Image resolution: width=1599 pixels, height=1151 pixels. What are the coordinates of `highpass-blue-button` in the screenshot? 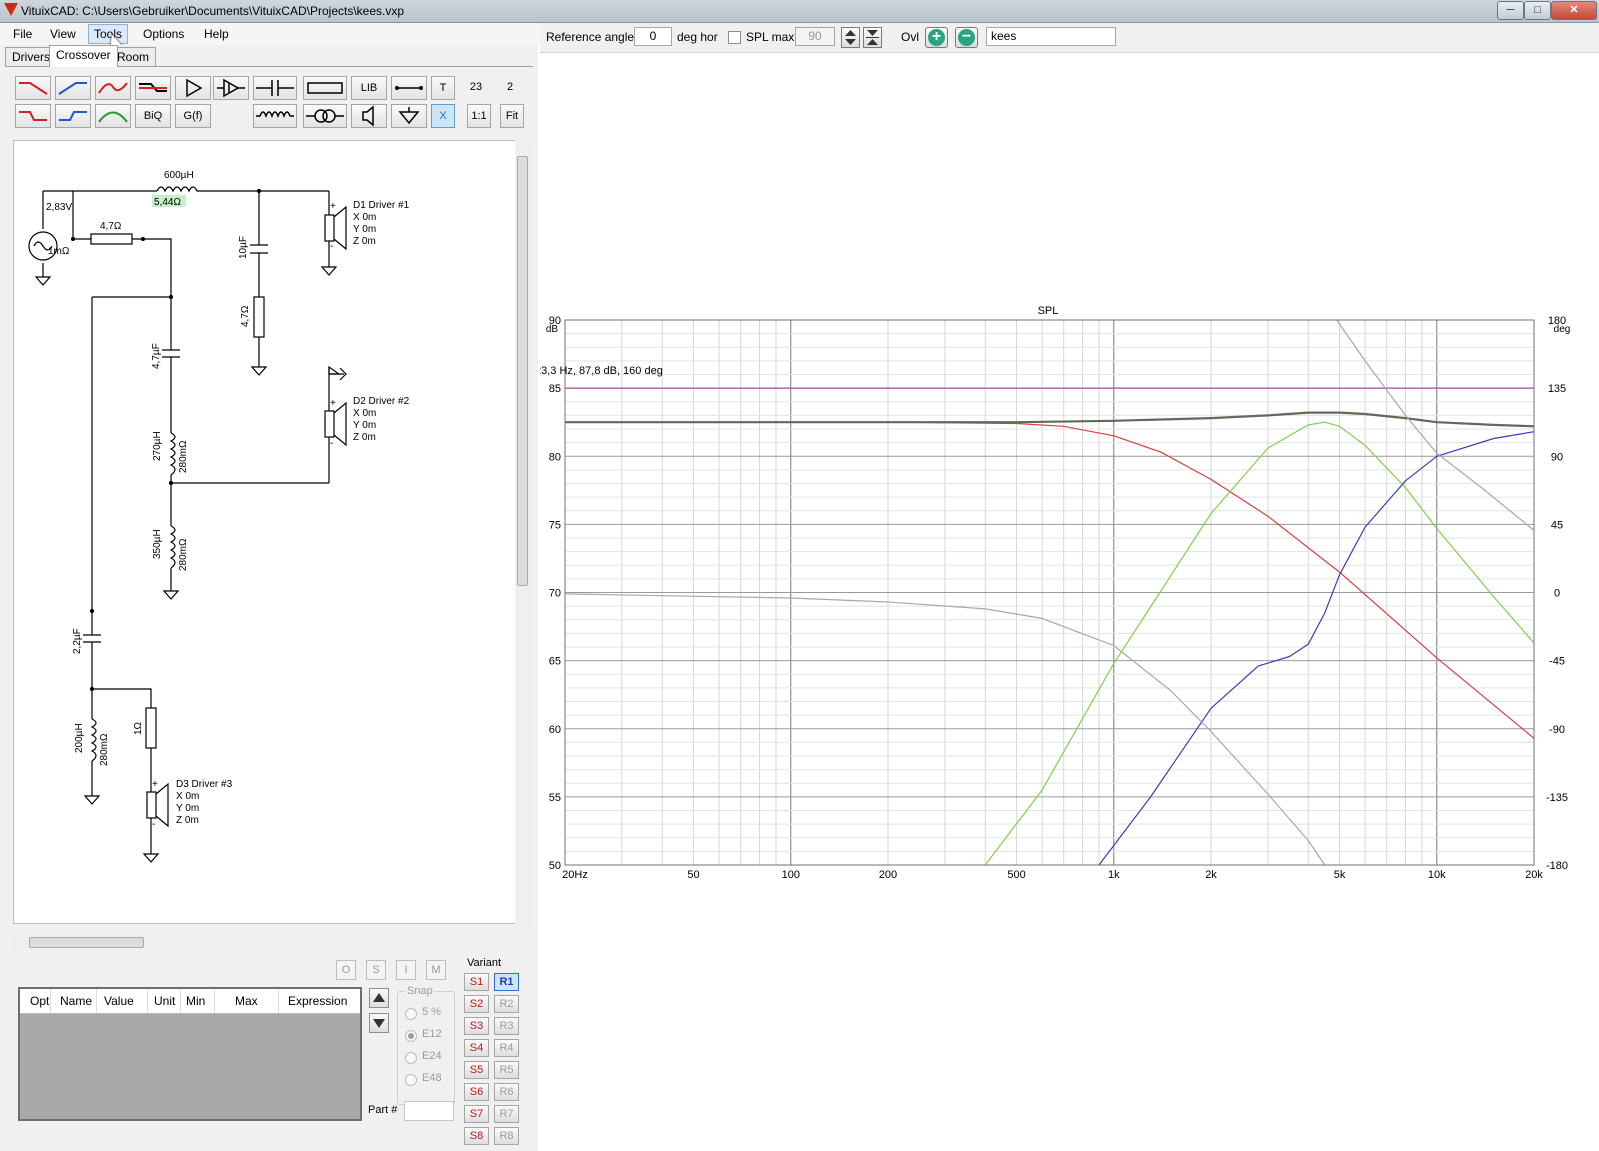 It's located at (73, 88).